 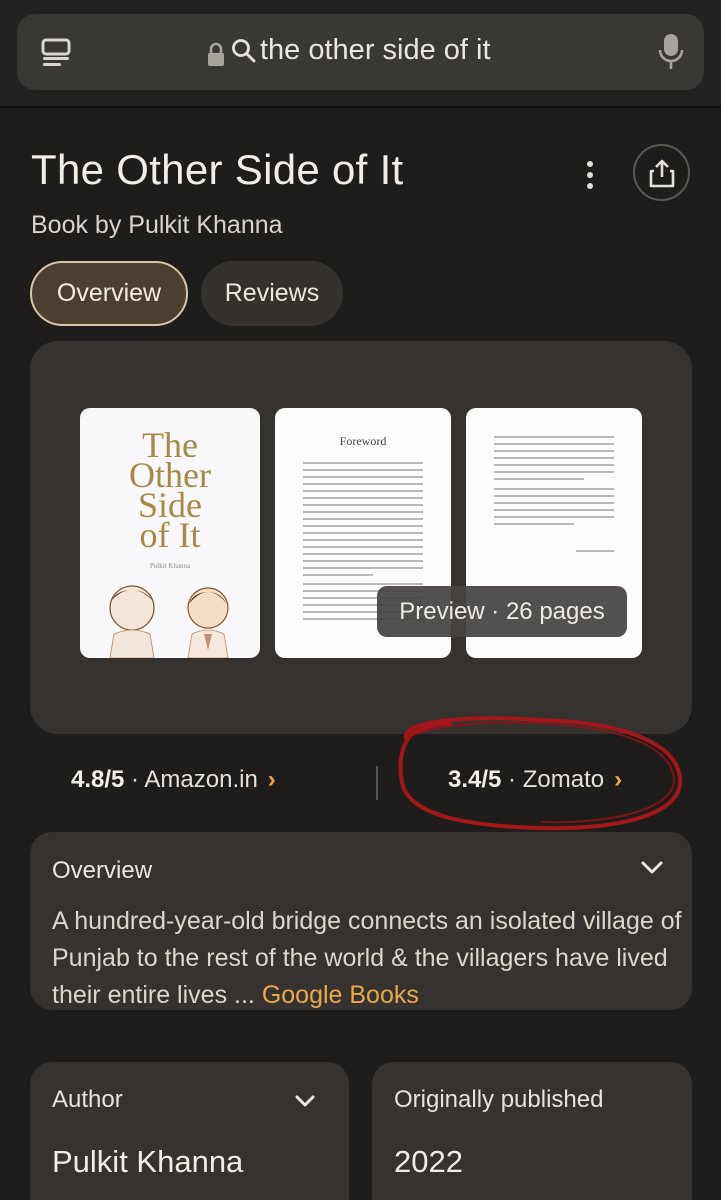 I want to click on book-cover: The Other Side of It Pulkit Khanna, so click(x=170, y=533).